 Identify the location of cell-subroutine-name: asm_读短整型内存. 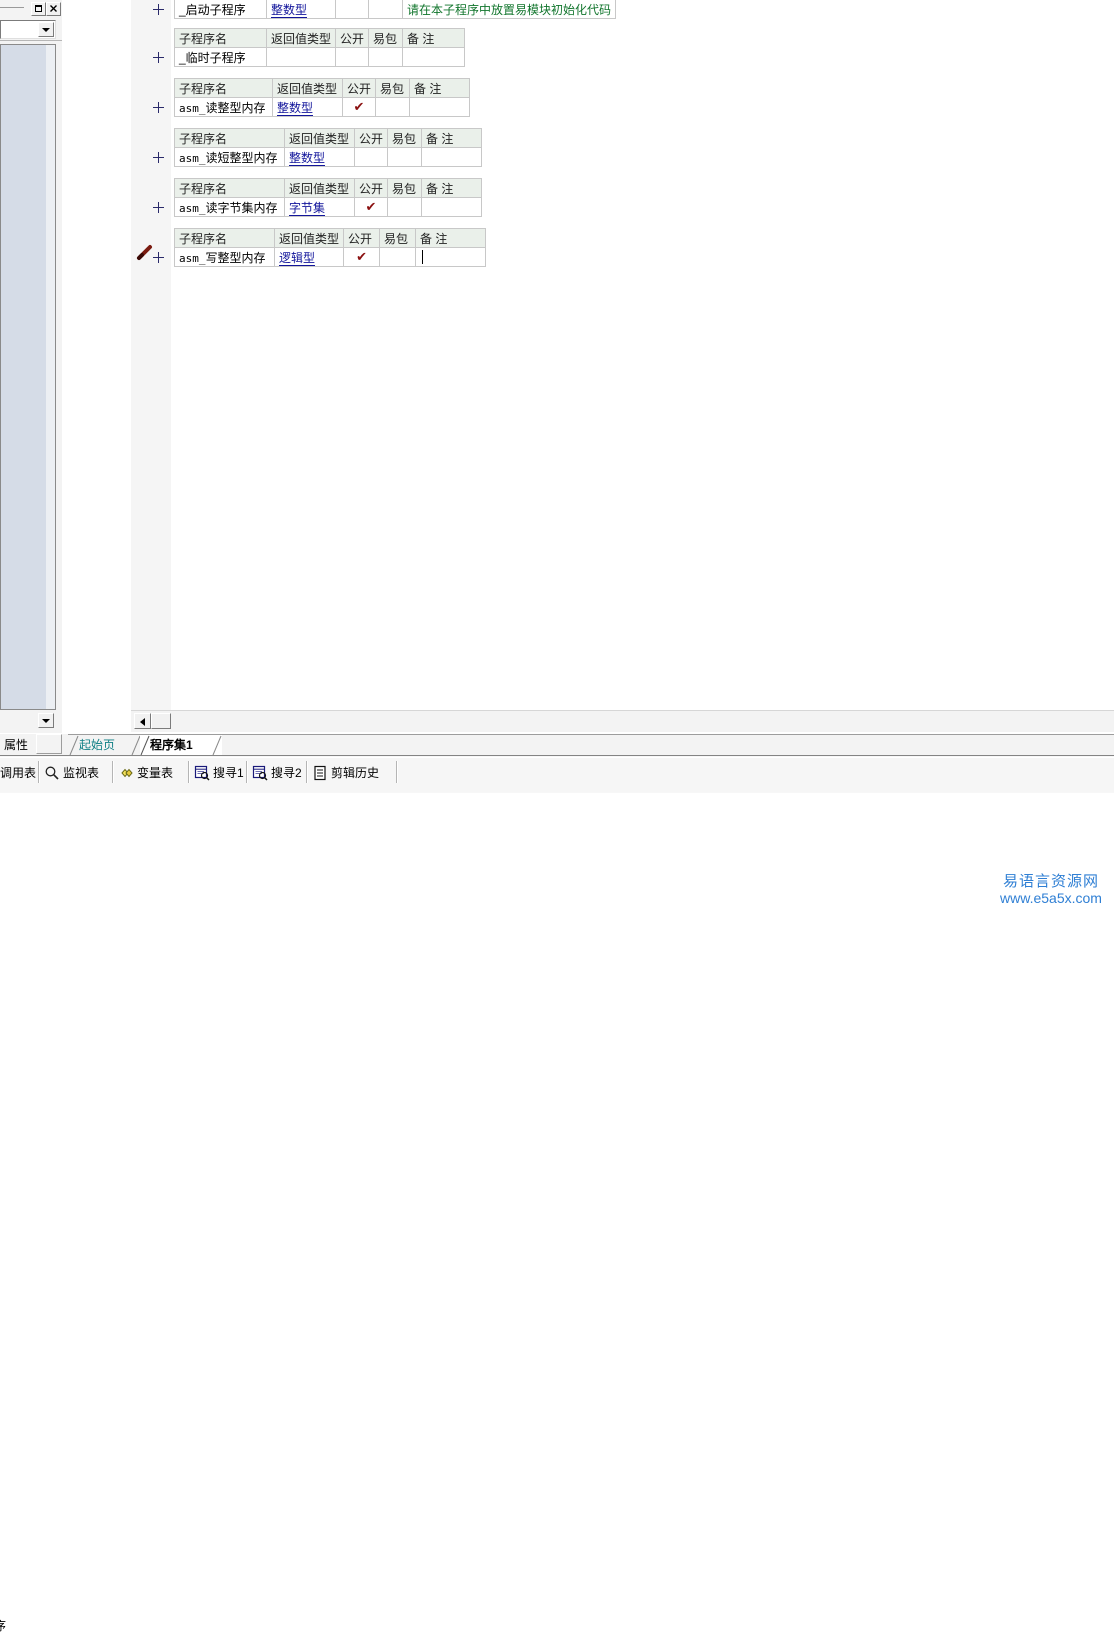
(229, 157).